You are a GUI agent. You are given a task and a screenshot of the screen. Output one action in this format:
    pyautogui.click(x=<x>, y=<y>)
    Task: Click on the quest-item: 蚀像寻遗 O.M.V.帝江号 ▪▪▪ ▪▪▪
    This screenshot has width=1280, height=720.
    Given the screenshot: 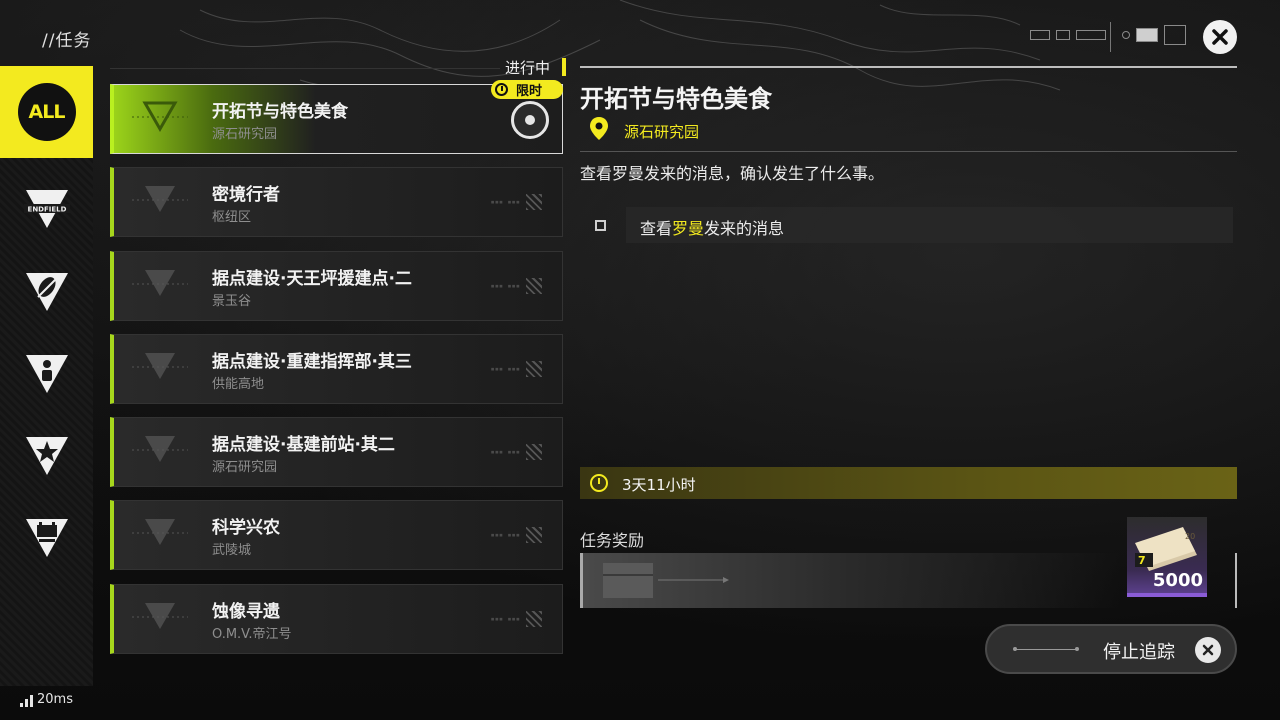 What is the action you would take?
    pyautogui.click(x=336, y=619)
    